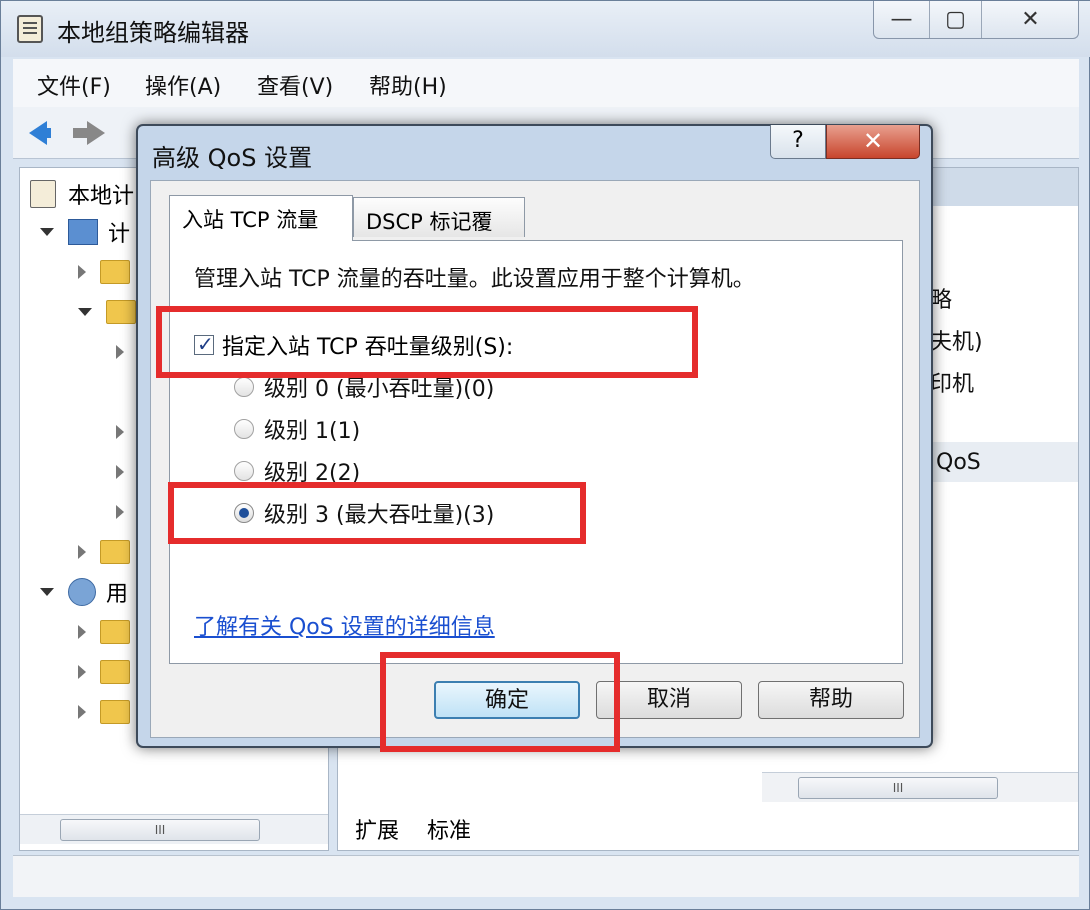 This screenshot has width=1090, height=910. I want to click on tree-computer: 计, so click(85, 232).